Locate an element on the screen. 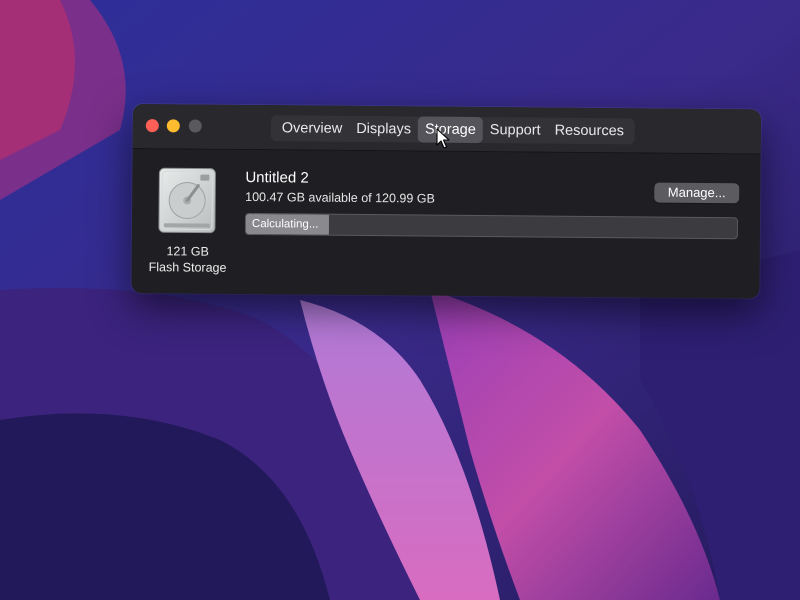 This screenshot has height=600, width=800. pointer-cursor-icon is located at coordinates (443, 138).